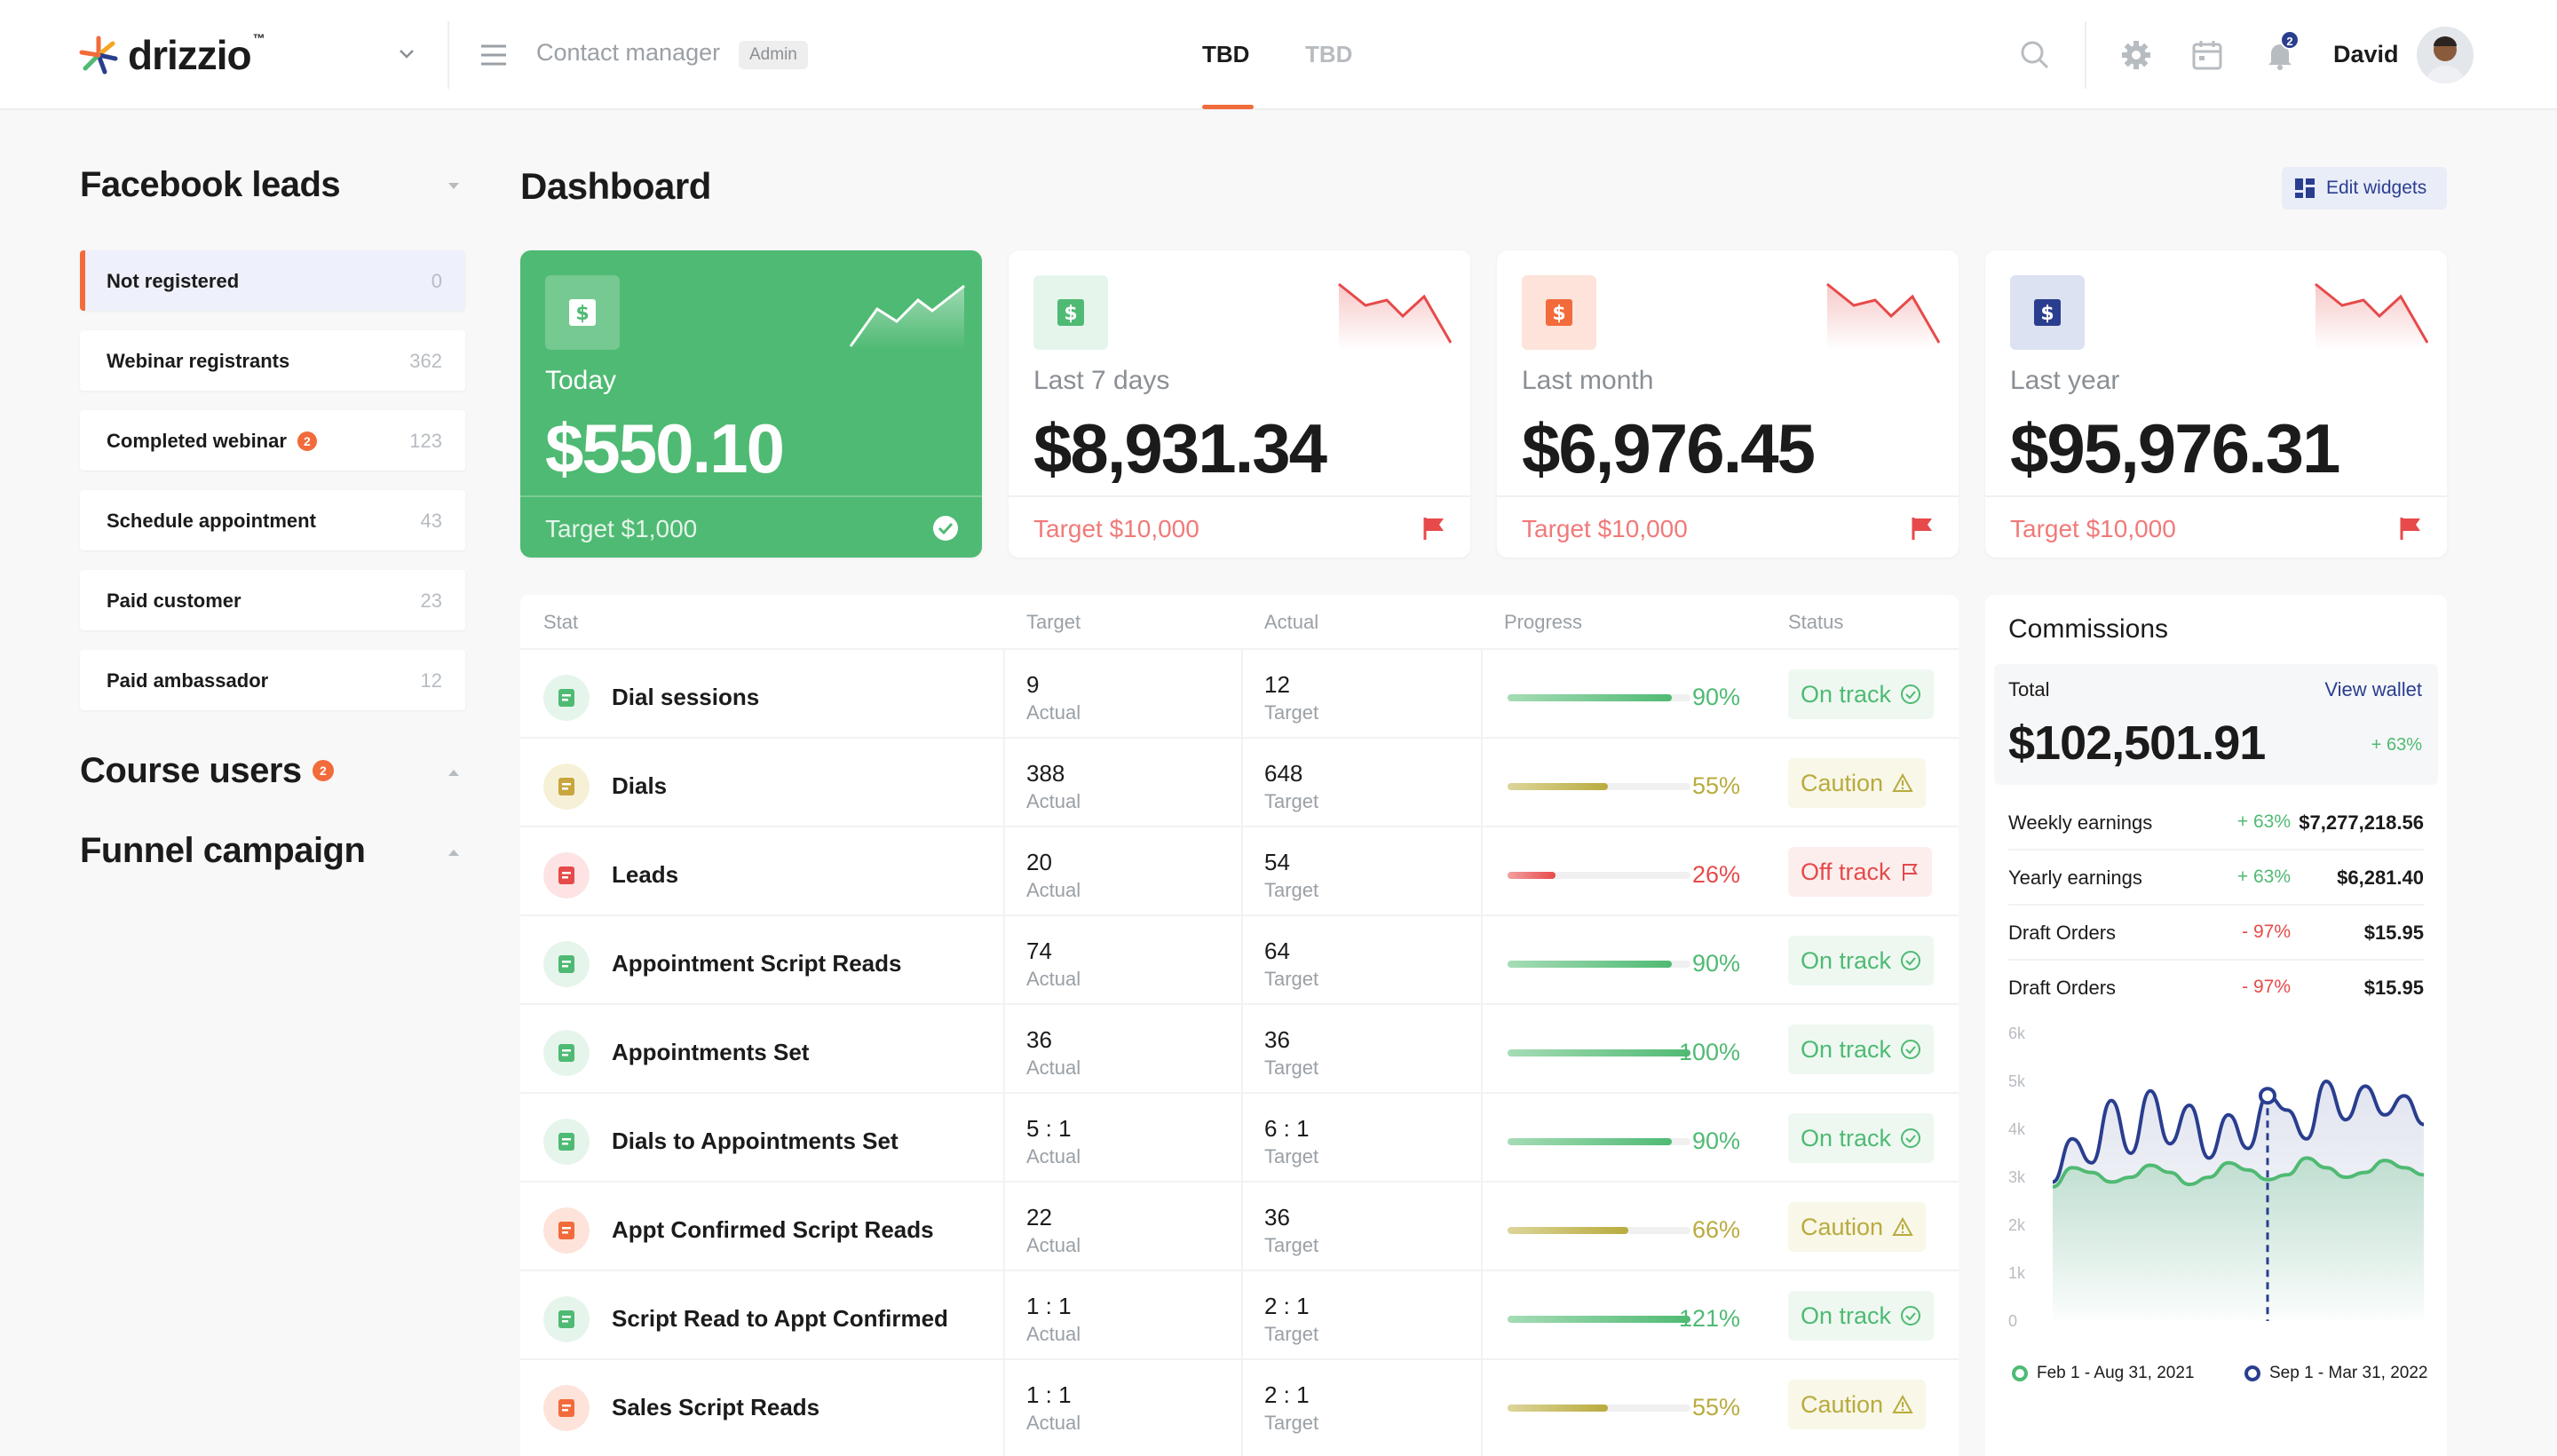 Image resolution: width=2557 pixels, height=1456 pixels. What do you see at coordinates (272, 680) in the screenshot?
I see `sidebar-item-paid-ambassador: Paid ambassador 12` at bounding box center [272, 680].